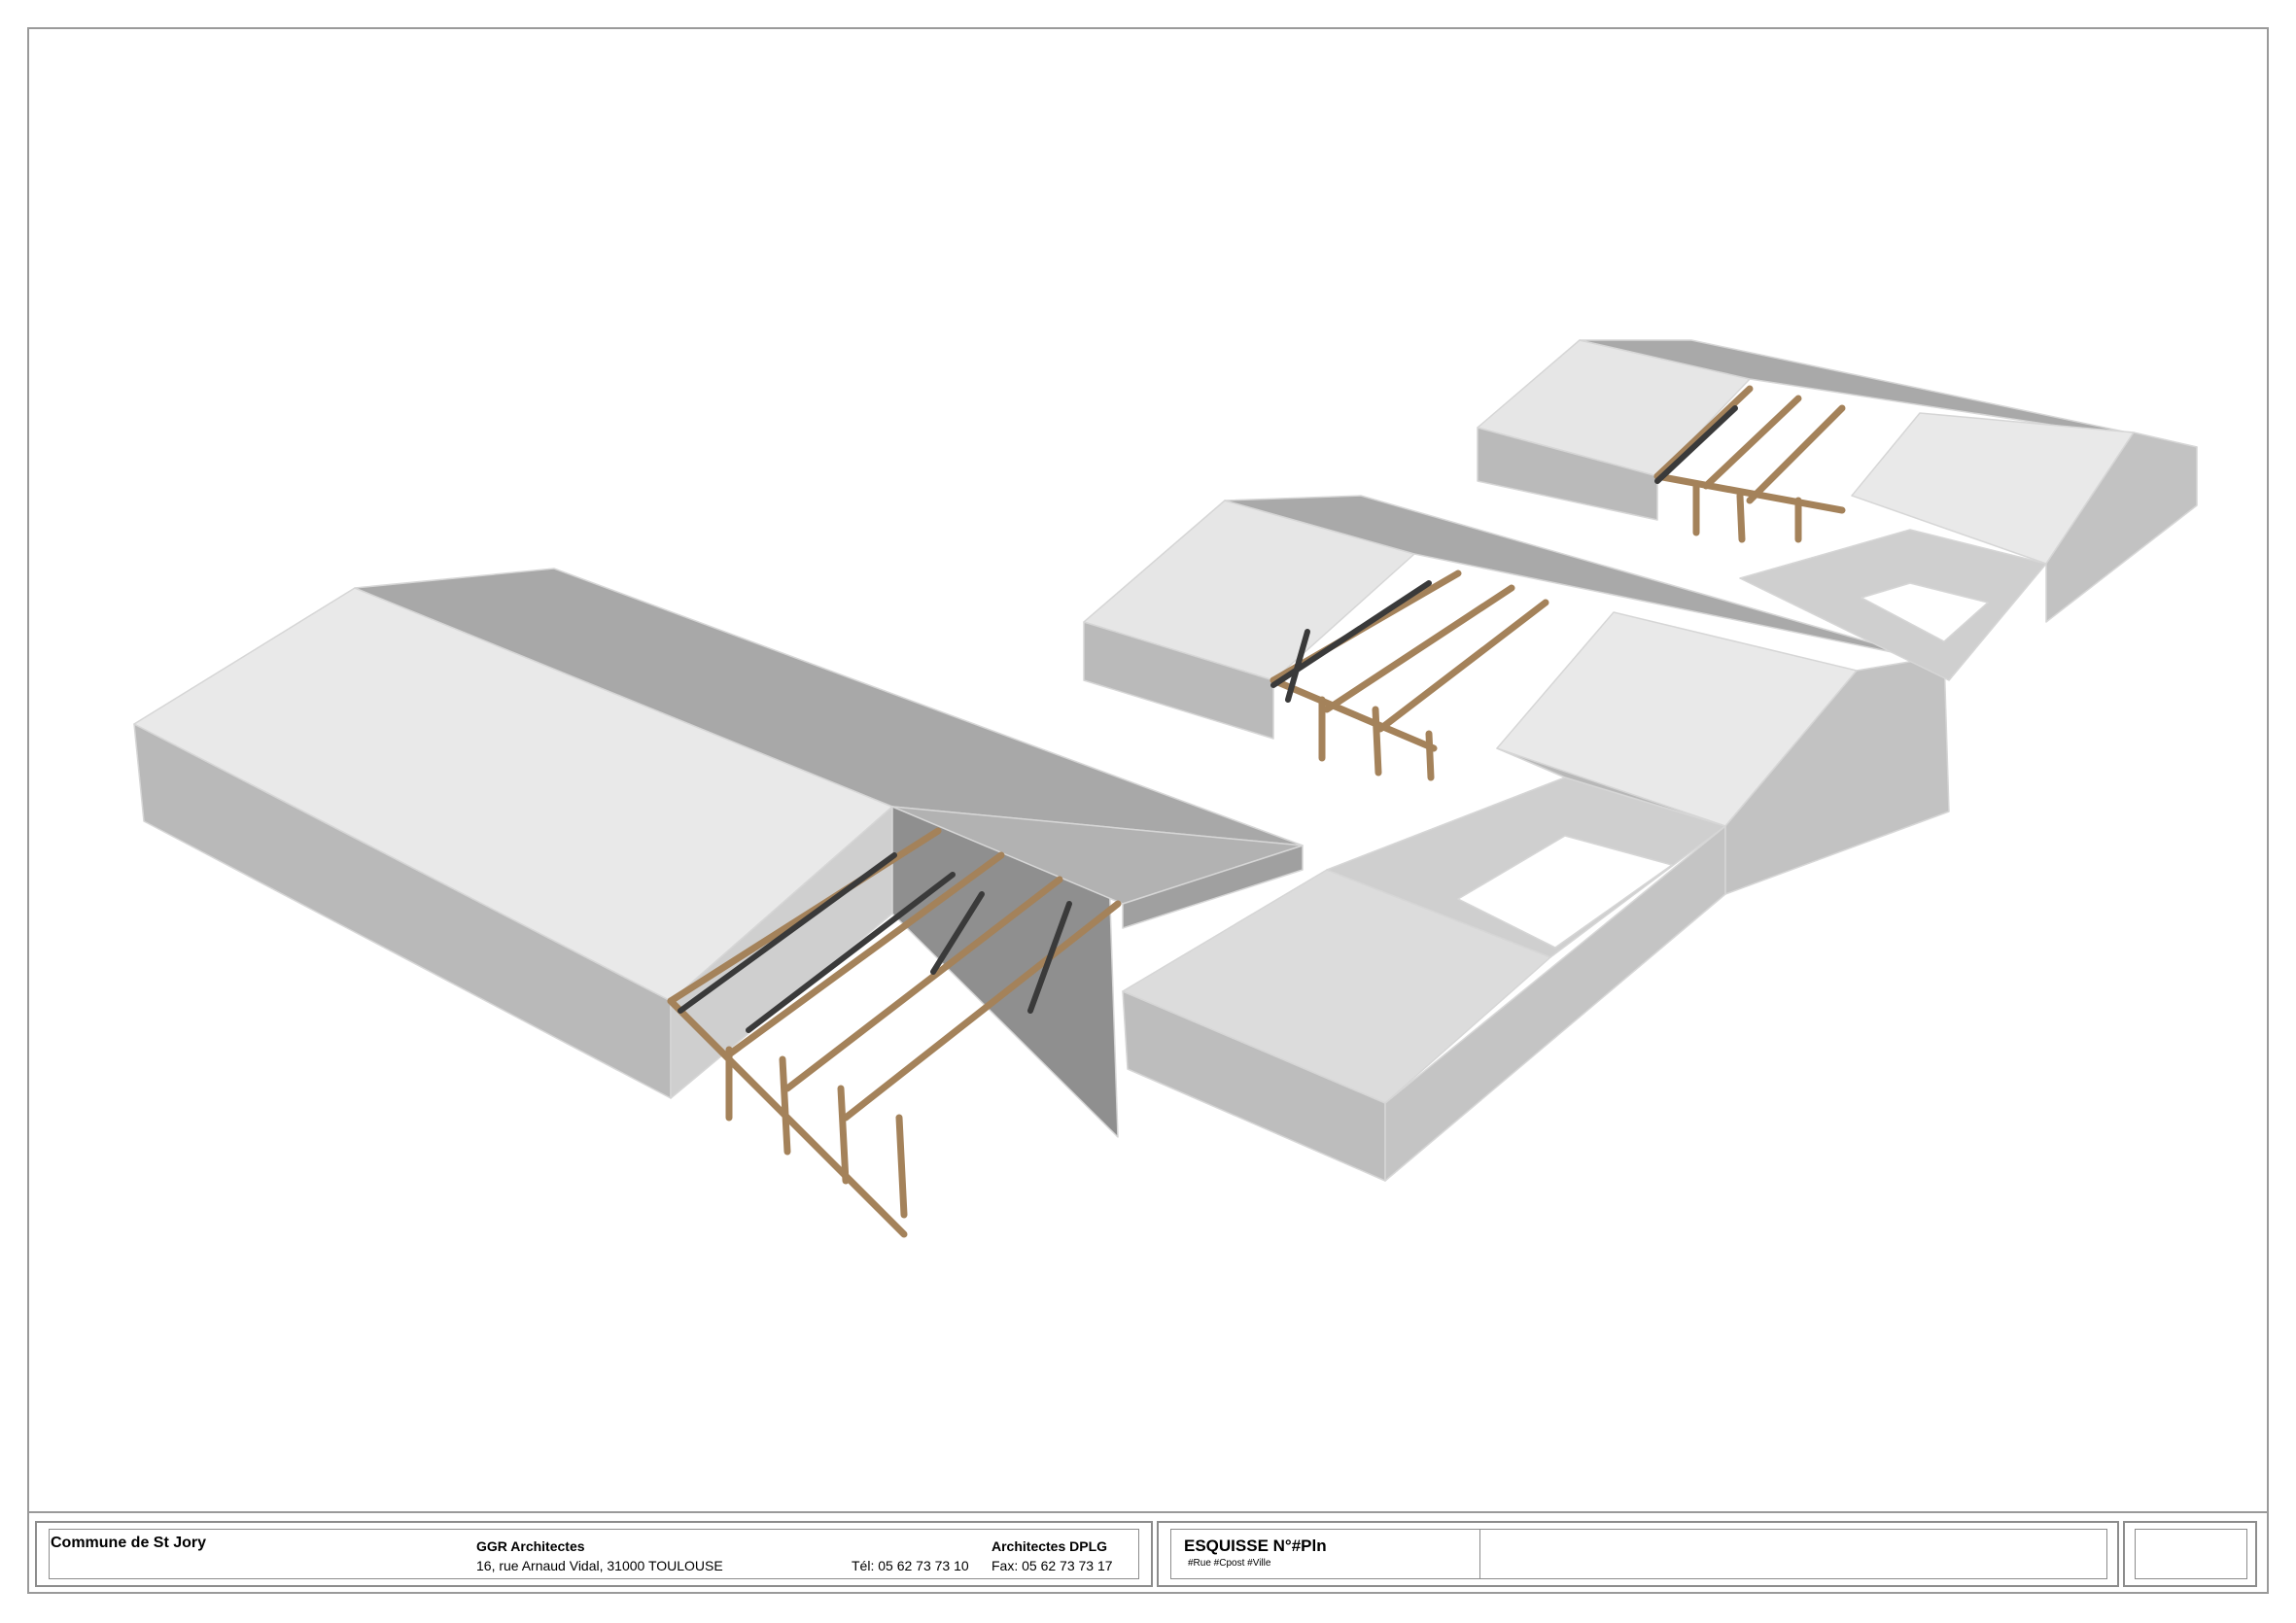  Describe the element at coordinates (530, 1546) in the screenshot. I see `firm-name: GGR Architectes` at that location.